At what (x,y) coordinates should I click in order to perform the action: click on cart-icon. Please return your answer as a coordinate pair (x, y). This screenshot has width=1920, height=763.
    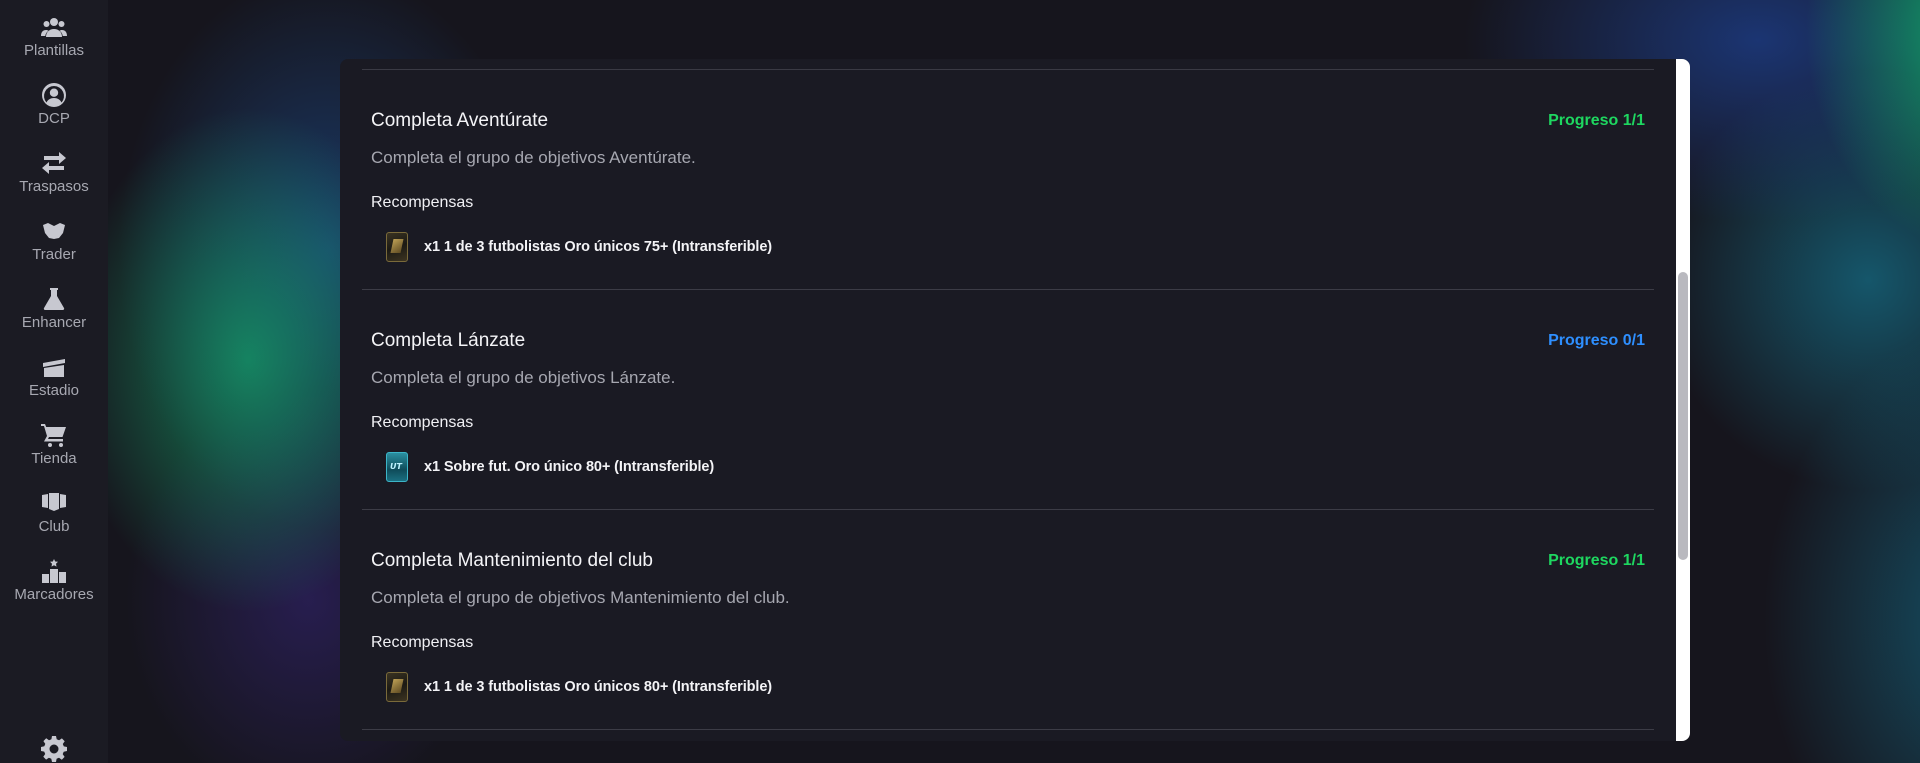
    Looking at the image, I should click on (54, 435).